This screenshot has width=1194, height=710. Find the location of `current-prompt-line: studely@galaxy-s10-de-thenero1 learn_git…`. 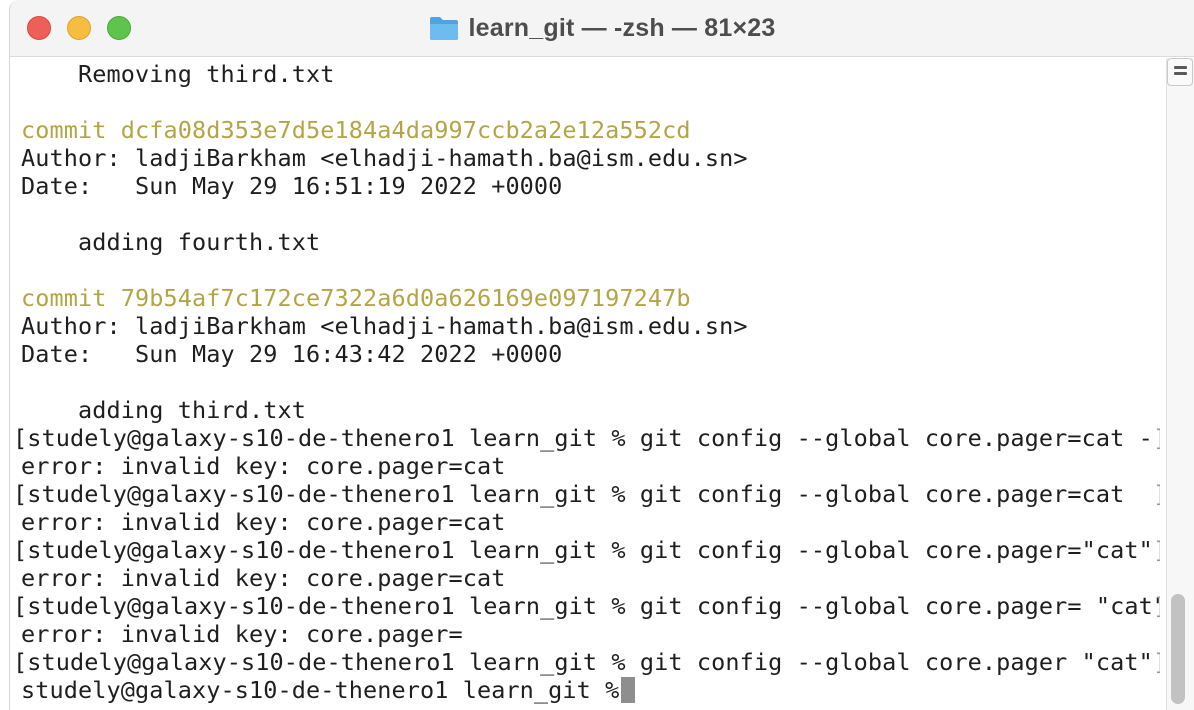

current-prompt-line: studely@galaxy-s10-de-thenero1 learn_git… is located at coordinates (327, 690).